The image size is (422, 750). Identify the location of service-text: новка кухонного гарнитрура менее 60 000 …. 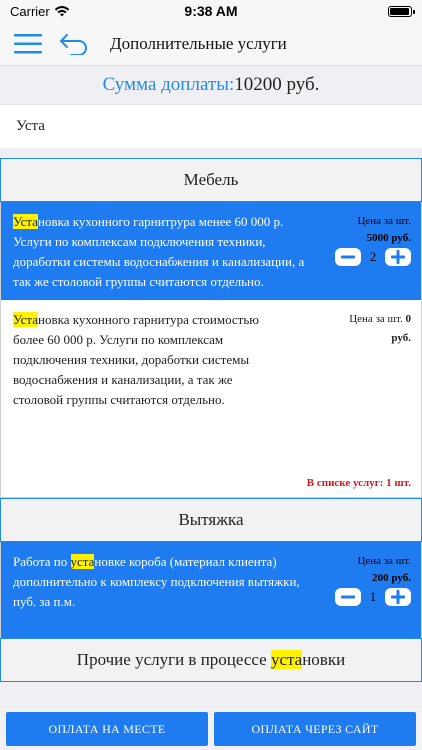
(159, 251).